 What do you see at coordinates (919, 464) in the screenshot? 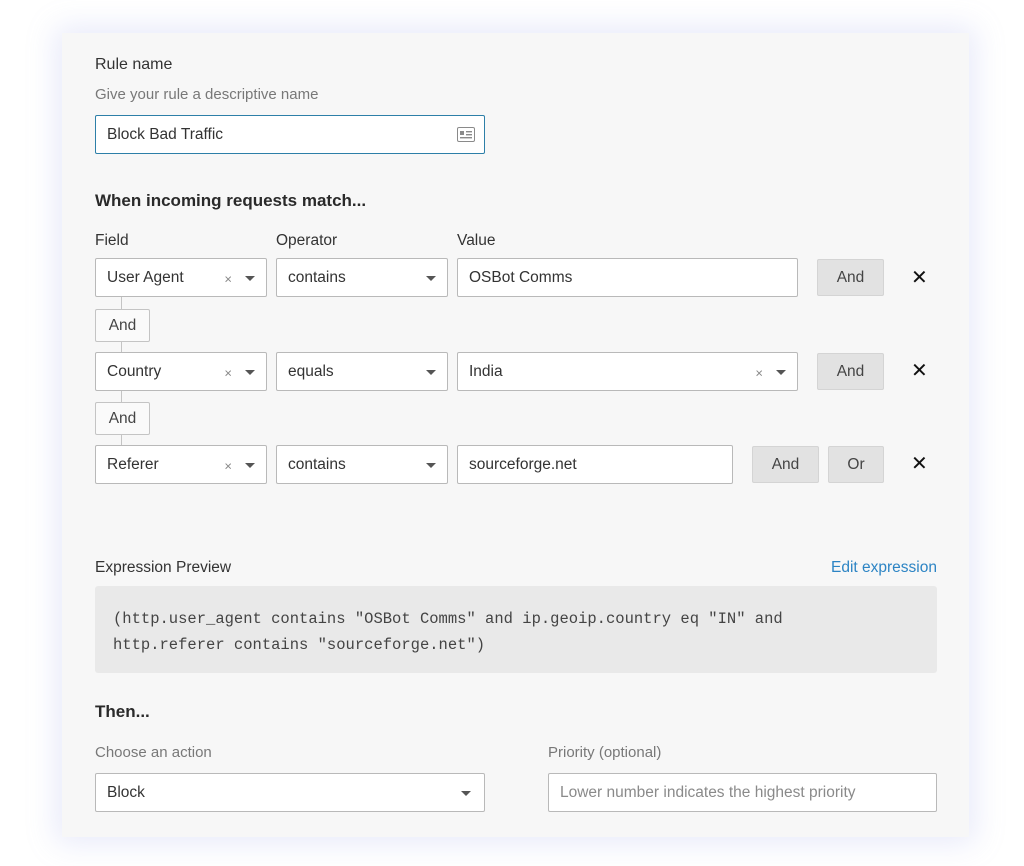
I see `condition-3-remove-icon: ✕` at bounding box center [919, 464].